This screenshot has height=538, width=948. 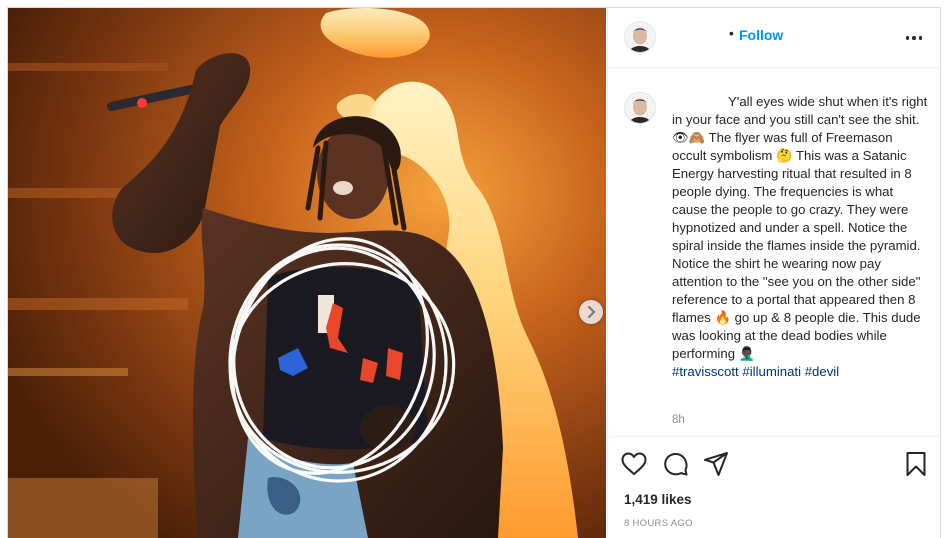 I want to click on post-header: • Follow, so click(x=775, y=38).